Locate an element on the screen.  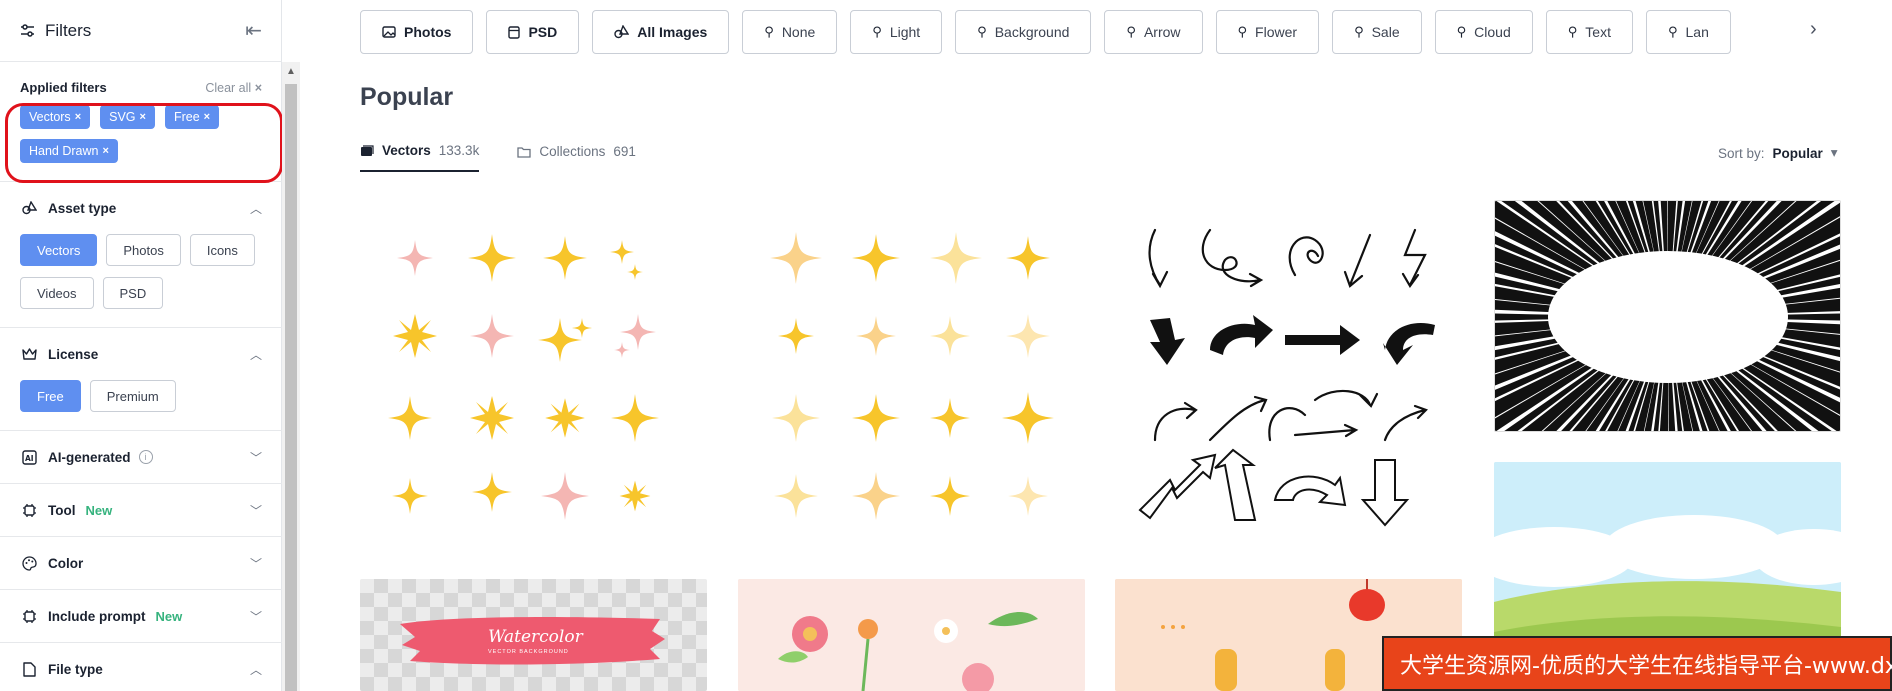
crown-icon is located at coordinates (29, 354).